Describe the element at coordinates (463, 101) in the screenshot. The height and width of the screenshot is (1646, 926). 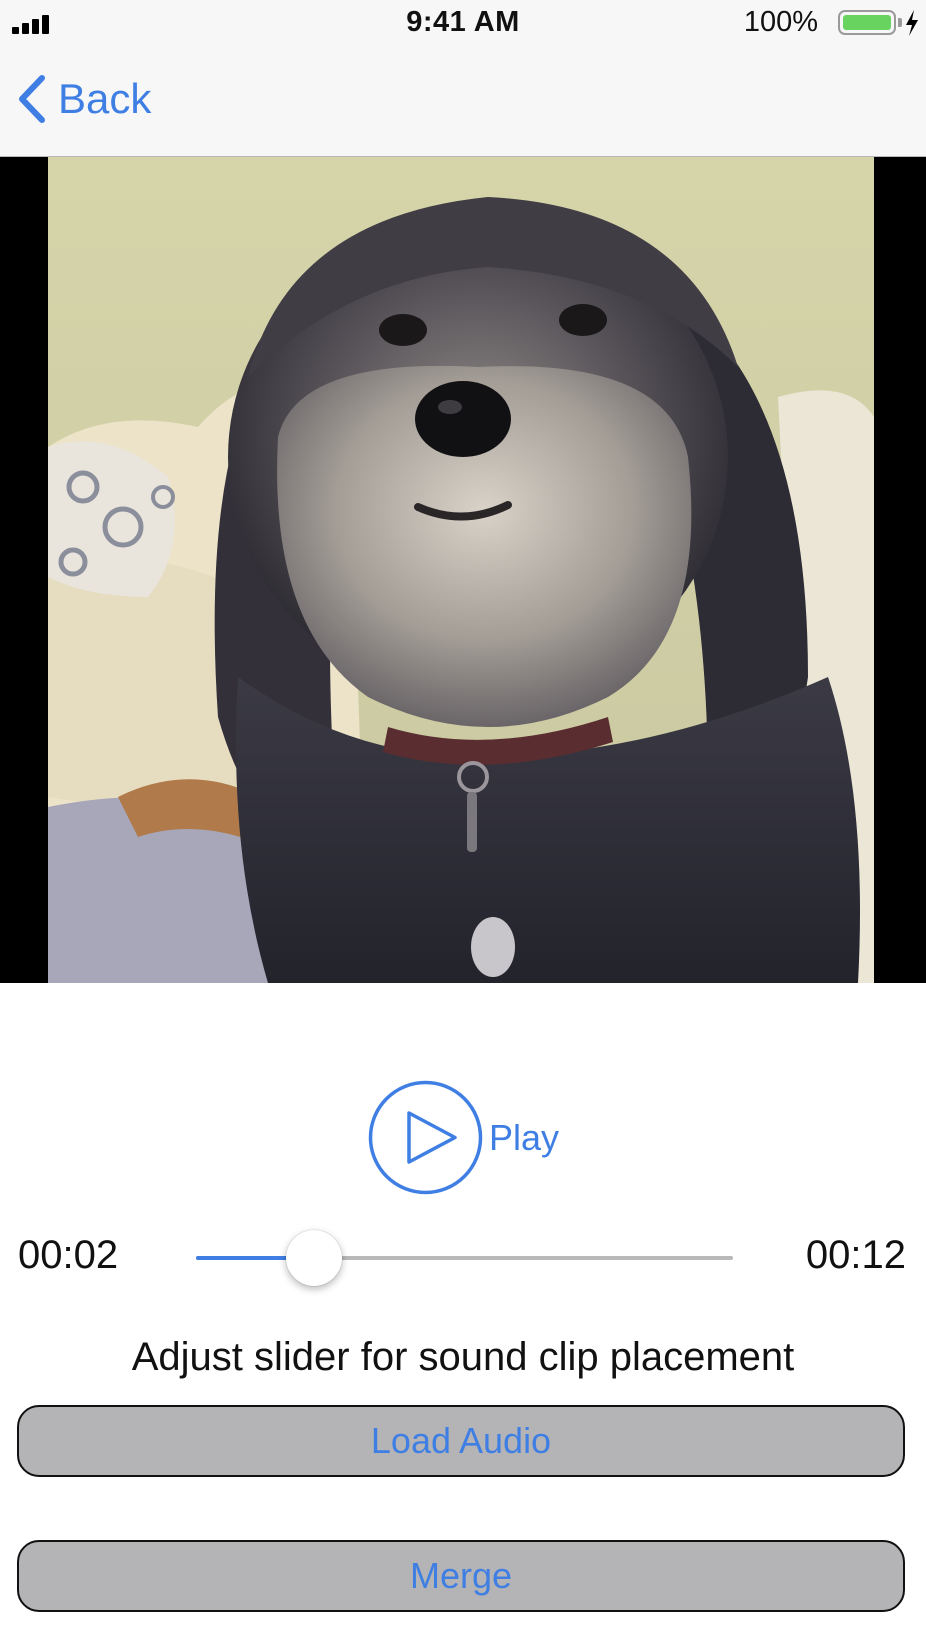
I see `navigation-bar: Back` at that location.